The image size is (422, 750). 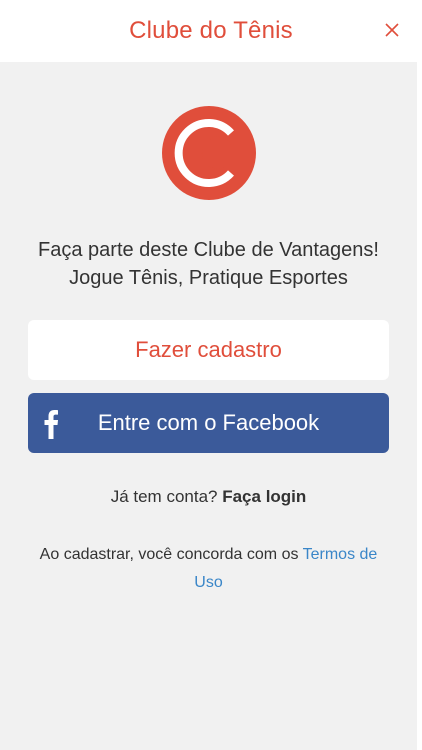 I want to click on signup-button-label: Fazer cadastro, so click(x=208, y=349).